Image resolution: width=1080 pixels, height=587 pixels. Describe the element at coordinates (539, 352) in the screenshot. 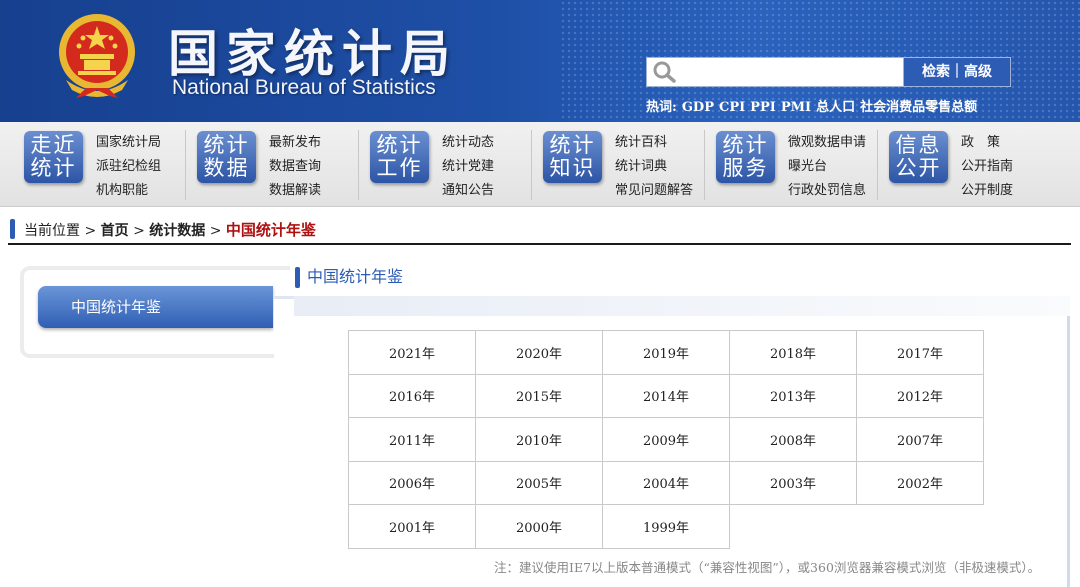

I see `year-link: 2020年` at that location.